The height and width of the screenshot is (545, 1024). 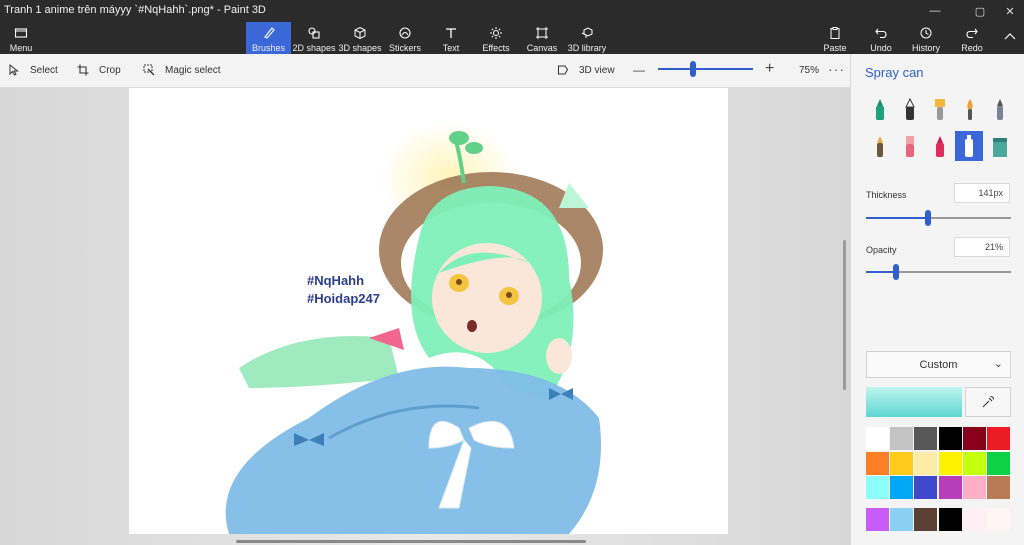 What do you see at coordinates (835, 48) in the screenshot?
I see `paste-label: Paste` at bounding box center [835, 48].